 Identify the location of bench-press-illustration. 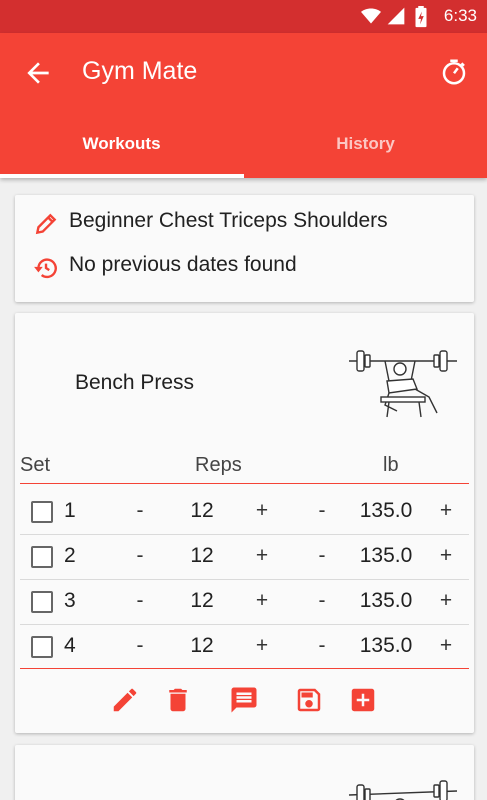
(403, 384).